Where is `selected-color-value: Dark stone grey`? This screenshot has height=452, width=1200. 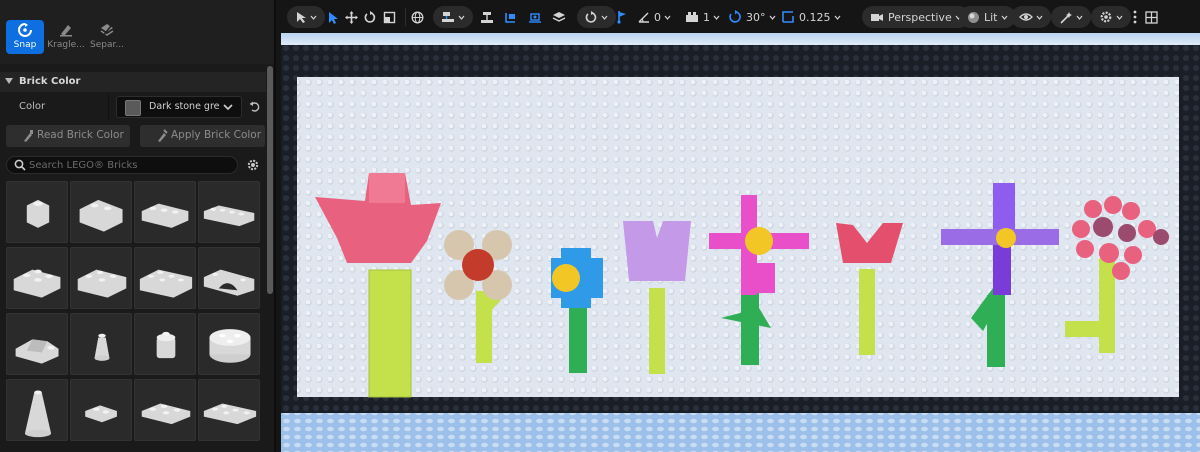
selected-color-value: Dark stone grey is located at coordinates (184, 106).